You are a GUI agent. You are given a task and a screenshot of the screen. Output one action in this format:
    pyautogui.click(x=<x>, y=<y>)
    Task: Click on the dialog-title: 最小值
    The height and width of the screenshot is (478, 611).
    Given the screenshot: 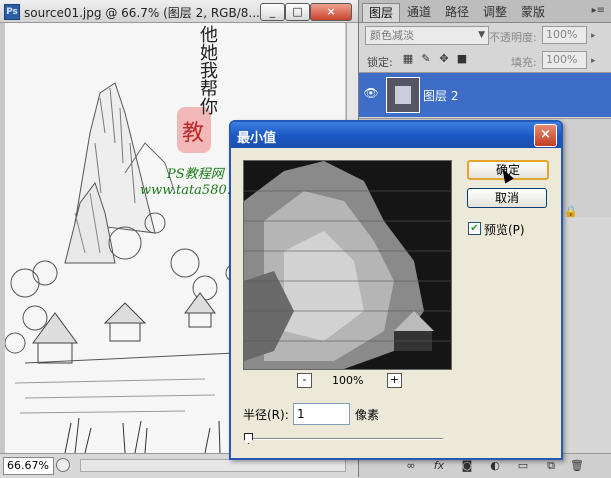 What is the action you would take?
    pyautogui.click(x=257, y=138)
    